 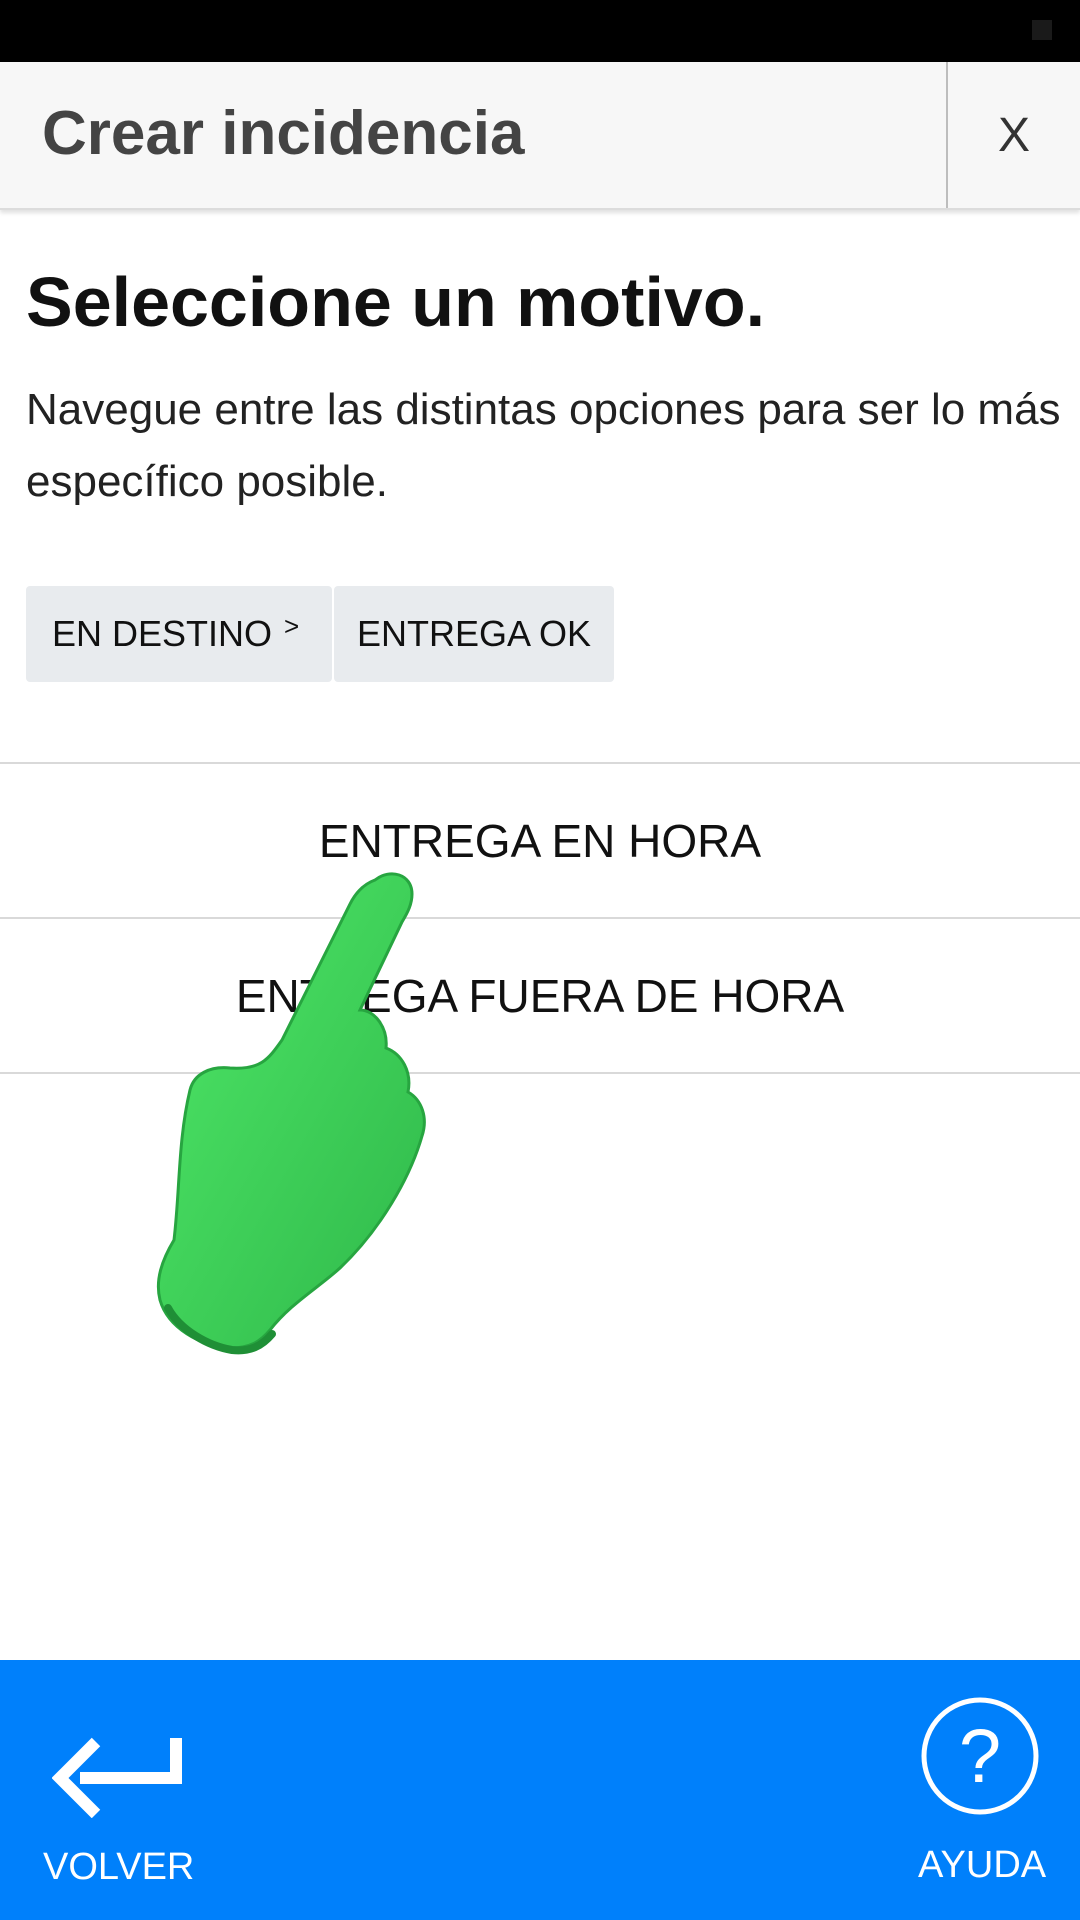 What do you see at coordinates (982, 1865) in the screenshot?
I see `help-label: AYUDA` at bounding box center [982, 1865].